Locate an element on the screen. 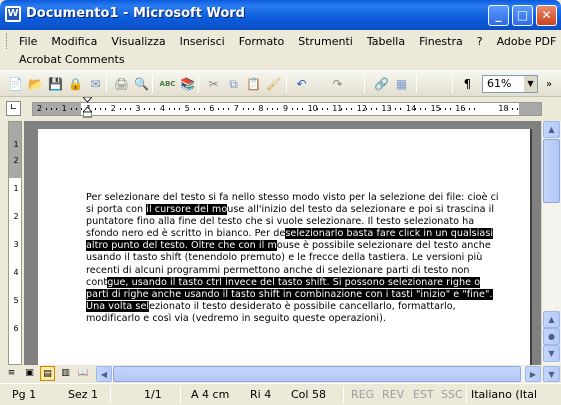 This screenshot has height=405, width=561. spelling-icon: ABC is located at coordinates (167, 84).